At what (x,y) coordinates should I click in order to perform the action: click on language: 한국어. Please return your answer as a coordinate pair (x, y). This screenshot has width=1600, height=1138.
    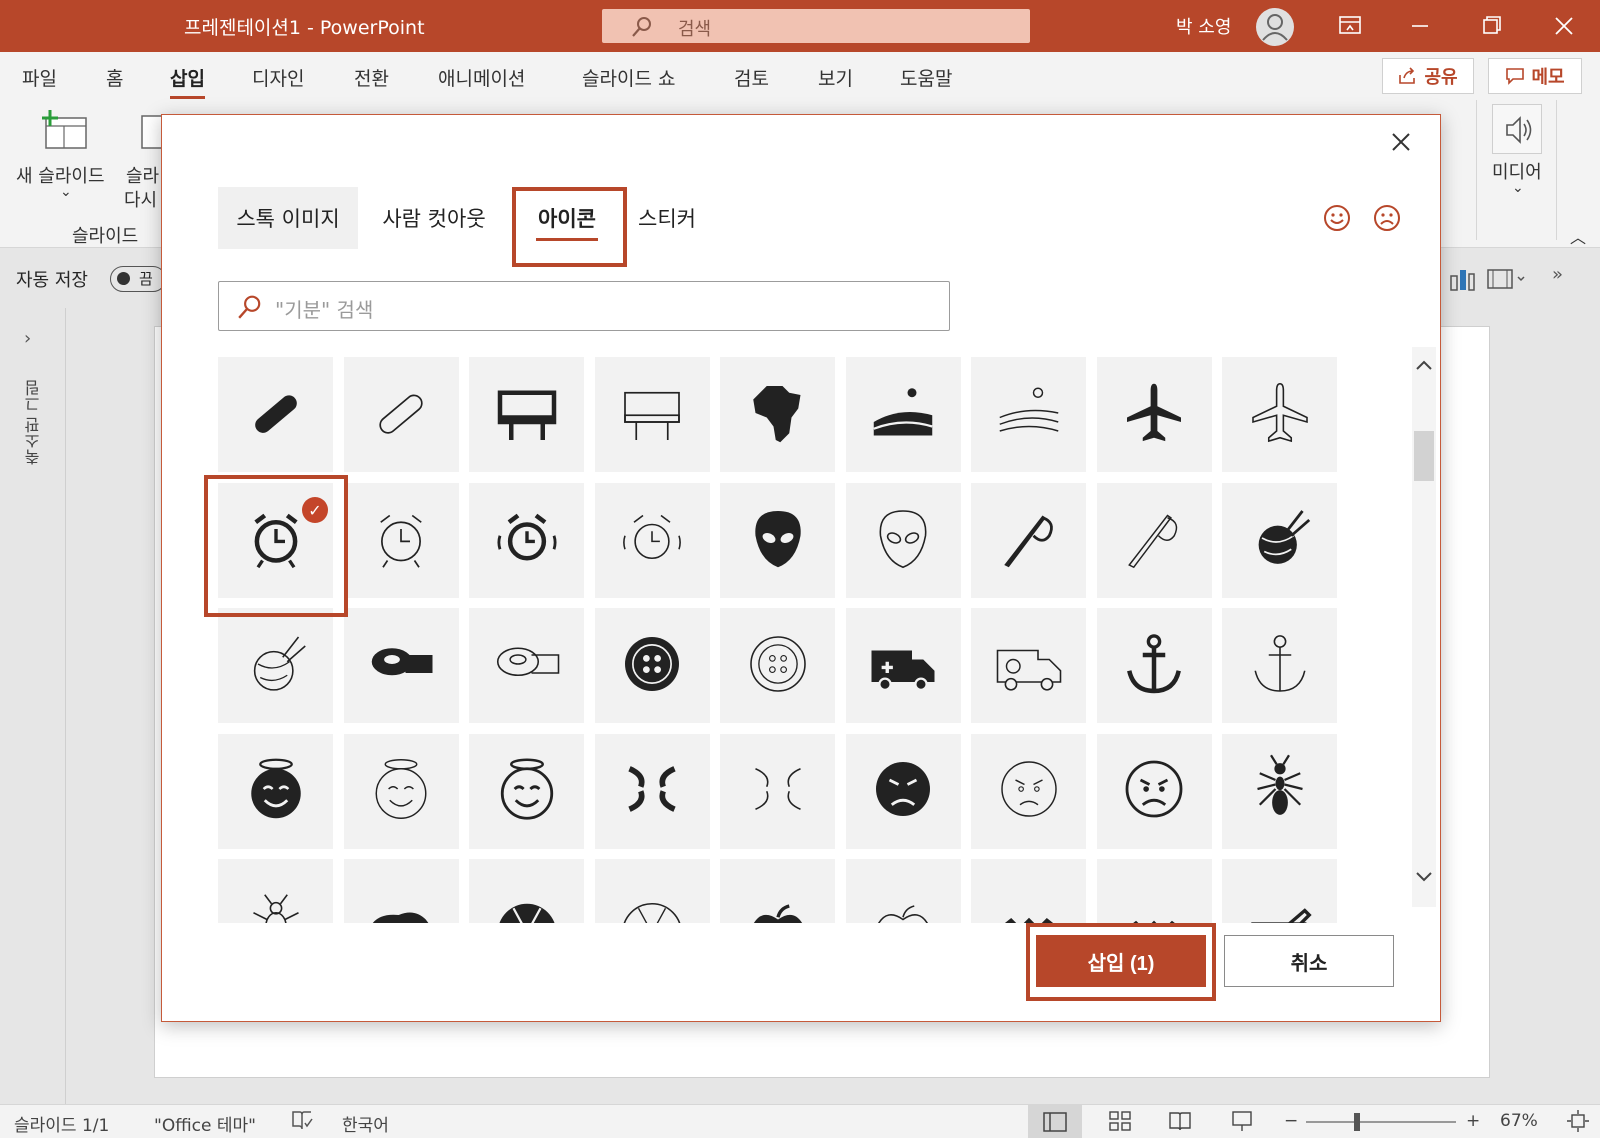
    Looking at the image, I should click on (365, 1123).